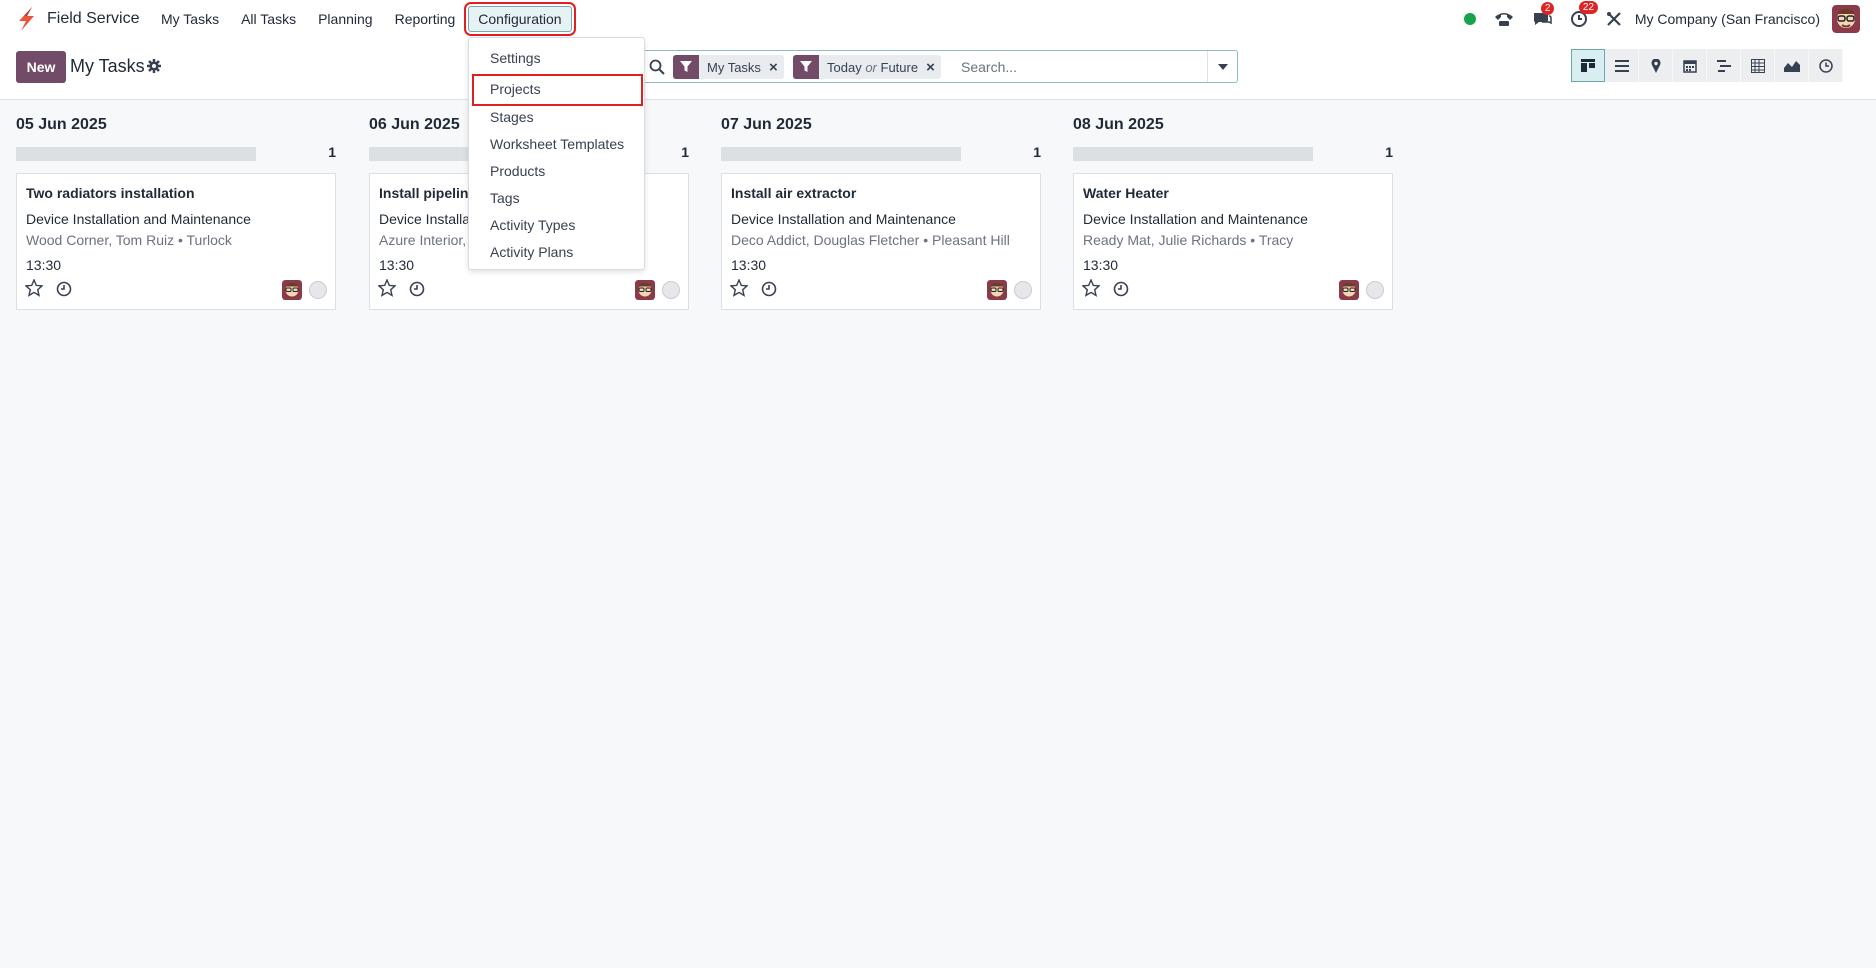  I want to click on map-view-icon, so click(1656, 65).